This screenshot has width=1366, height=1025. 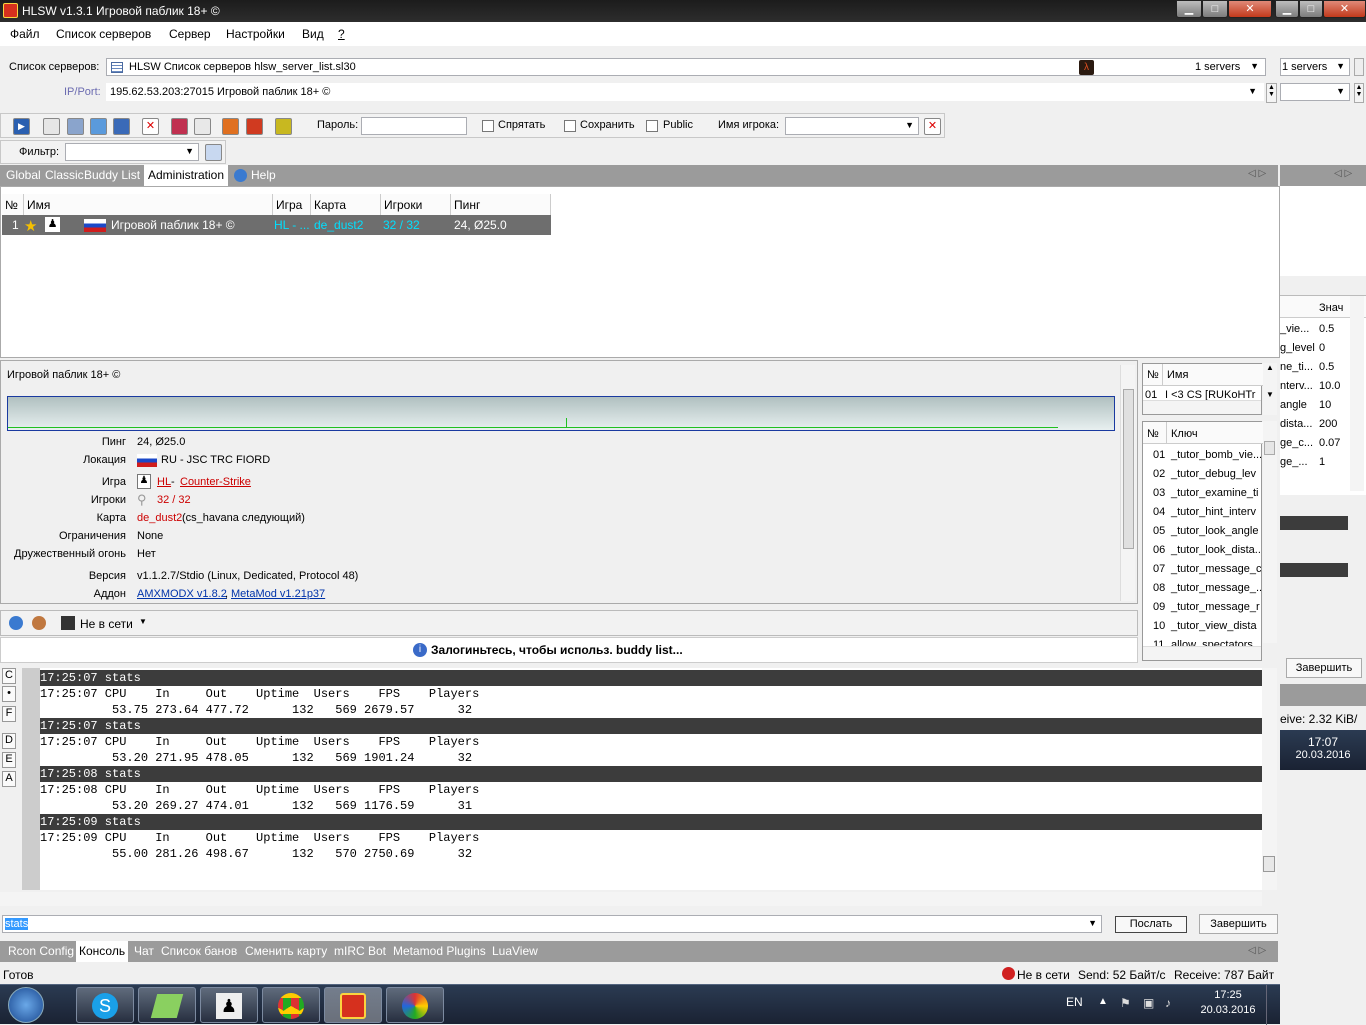 What do you see at coordinates (190, 34) in the screenshot?
I see `menu-server: Сервер` at bounding box center [190, 34].